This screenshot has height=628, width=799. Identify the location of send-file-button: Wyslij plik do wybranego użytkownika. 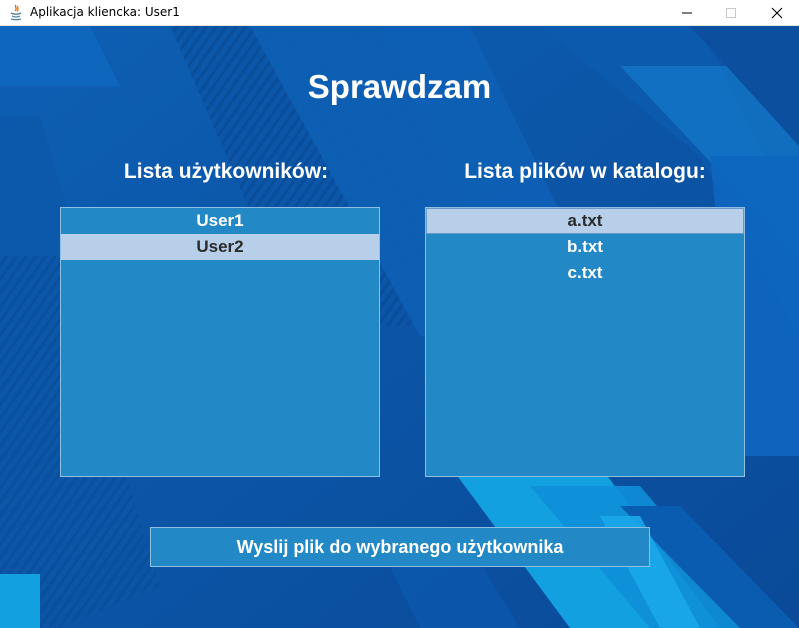
(400, 547).